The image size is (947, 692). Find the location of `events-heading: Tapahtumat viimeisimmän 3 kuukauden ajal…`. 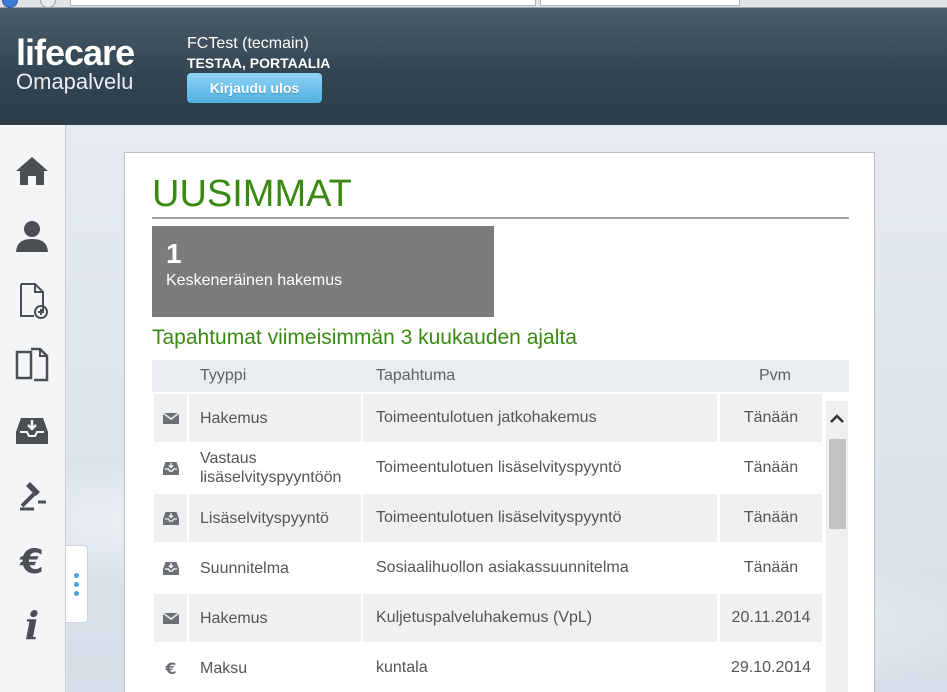

events-heading: Tapahtumat viimeisimmän 3 kuukauden ajal… is located at coordinates (364, 337).